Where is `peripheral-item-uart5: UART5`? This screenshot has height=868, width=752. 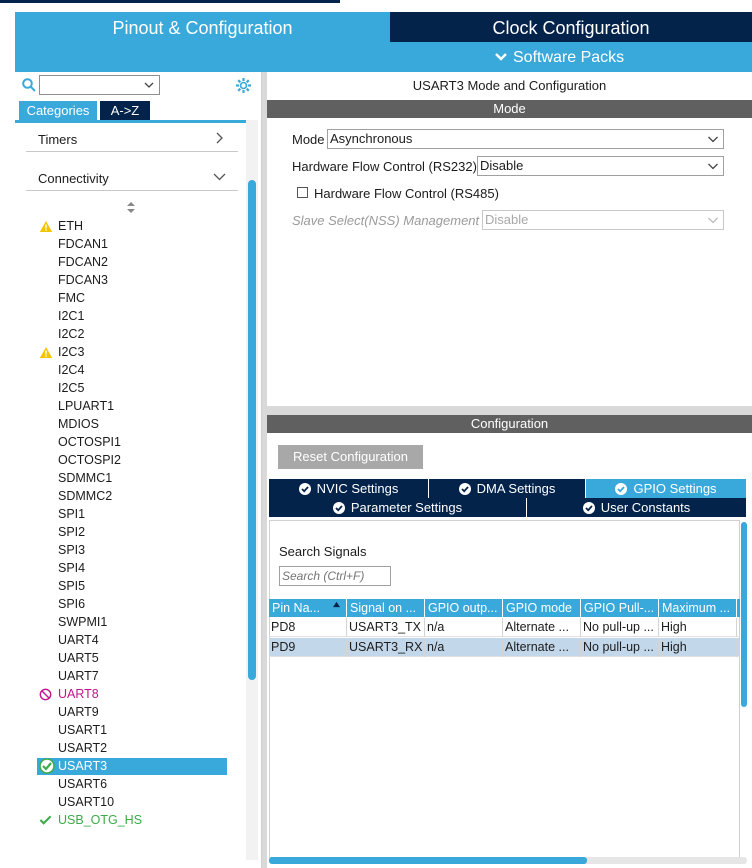 peripheral-item-uart5: UART5 is located at coordinates (78, 658).